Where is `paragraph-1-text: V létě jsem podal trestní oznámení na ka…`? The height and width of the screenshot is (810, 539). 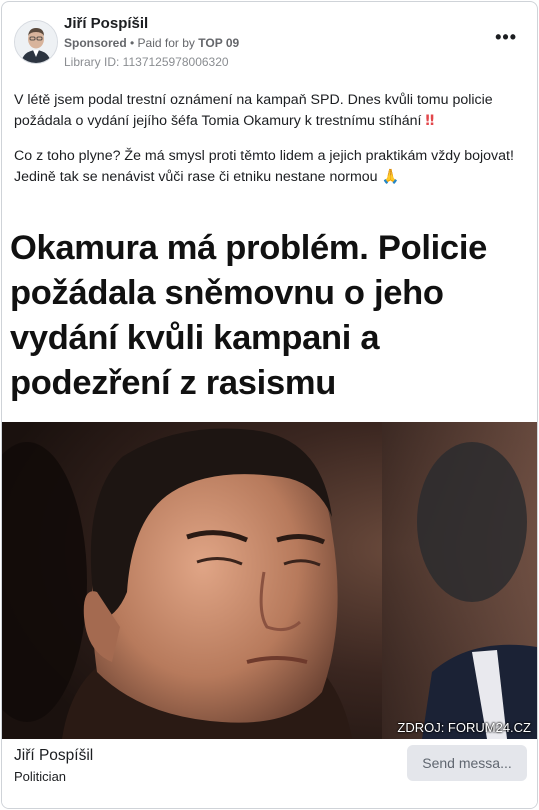
paragraph-1-text: V létě jsem podal trestní oznámení na ka… is located at coordinates (253, 110).